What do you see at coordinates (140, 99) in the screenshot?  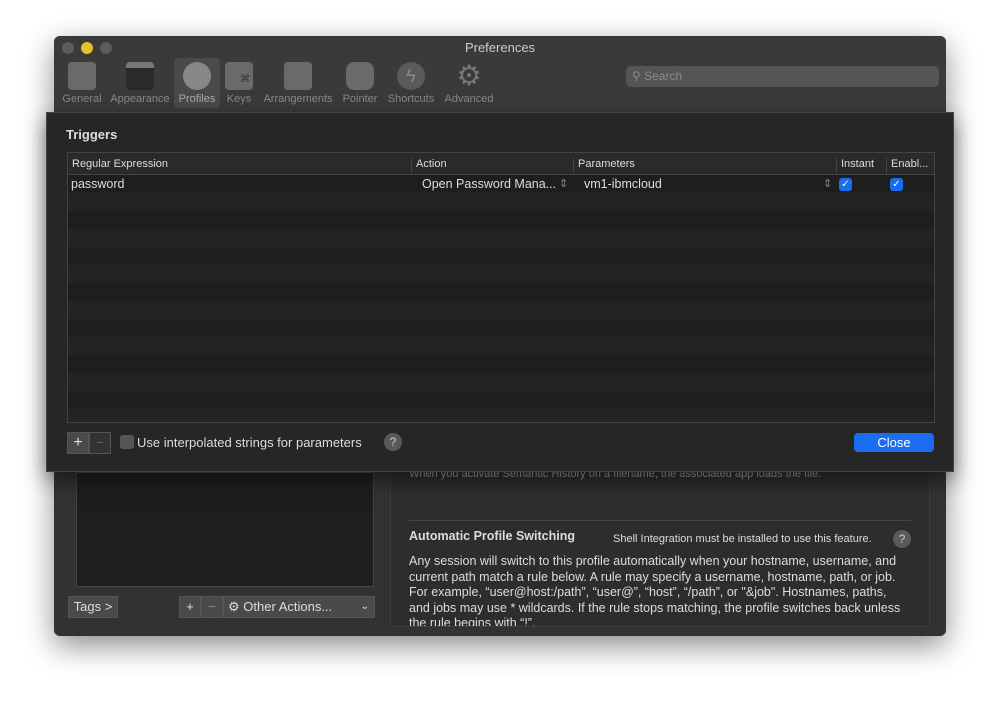 I see `tab-label: Appearance` at bounding box center [140, 99].